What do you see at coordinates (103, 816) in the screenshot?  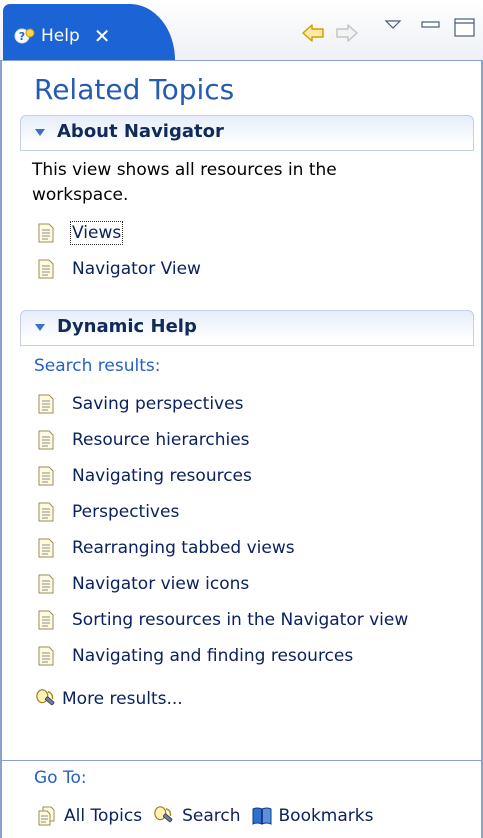 I see `all-topics-label: All Topics` at bounding box center [103, 816].